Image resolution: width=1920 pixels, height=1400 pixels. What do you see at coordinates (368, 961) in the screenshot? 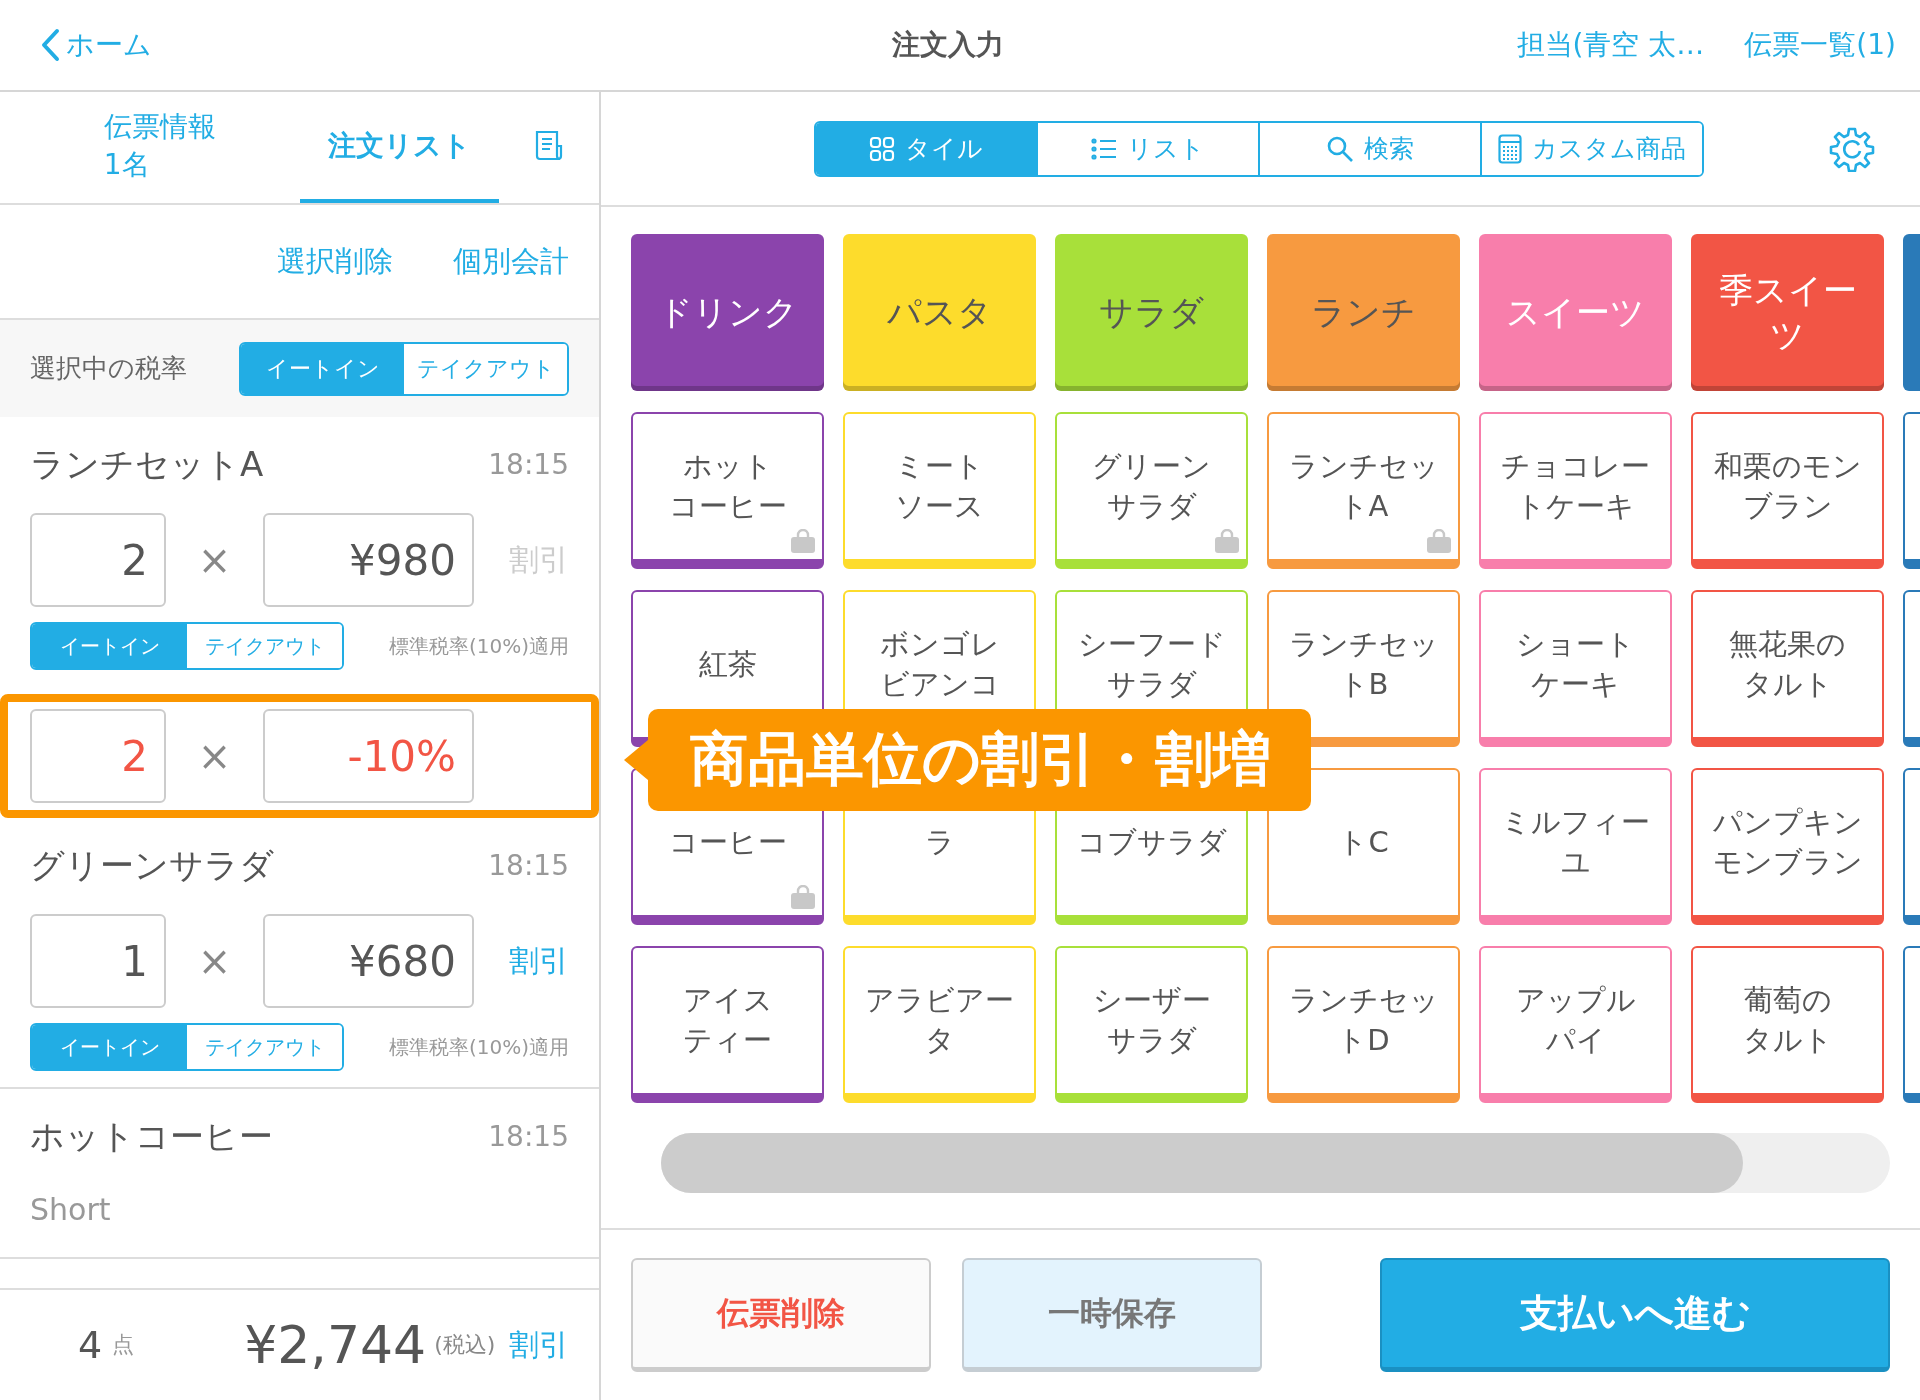
I see `price-field: ¥680` at bounding box center [368, 961].